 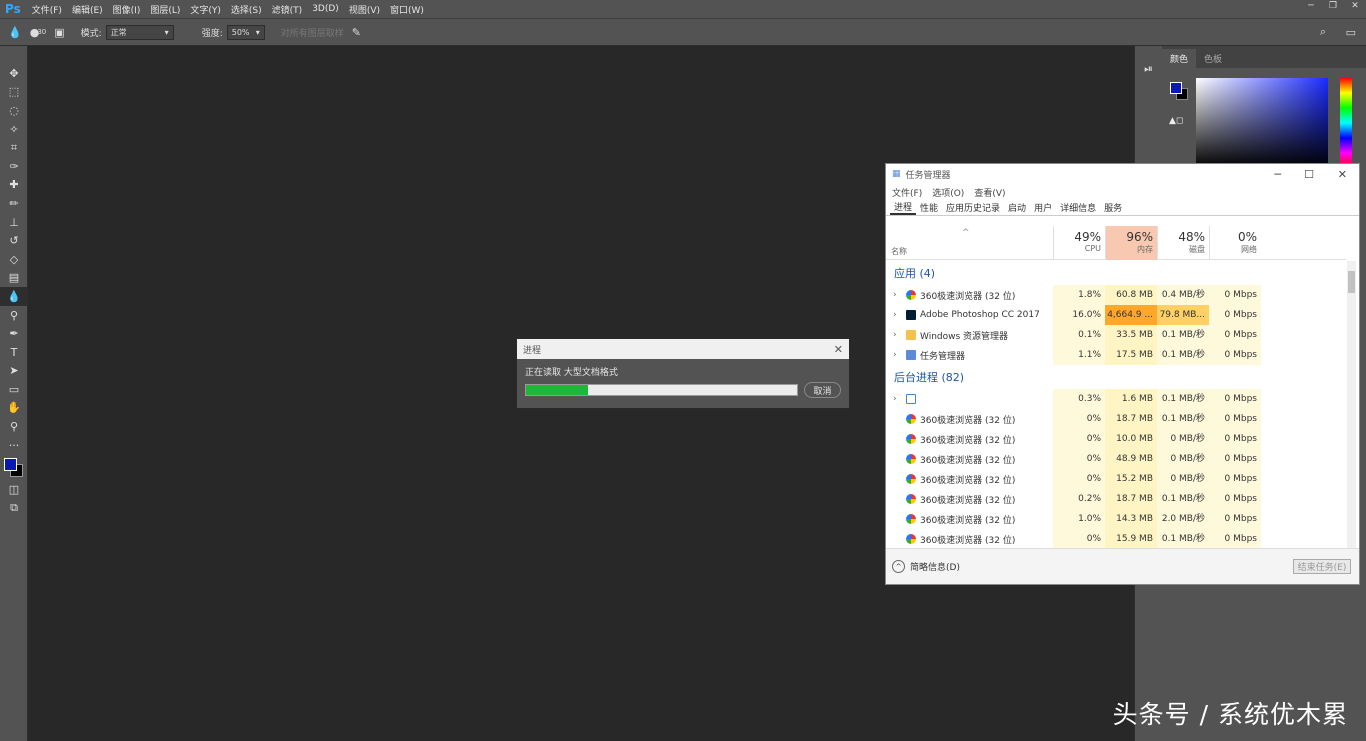 What do you see at coordinates (14, 333) in the screenshot?
I see `pen-tool-icon: ✒` at bounding box center [14, 333].